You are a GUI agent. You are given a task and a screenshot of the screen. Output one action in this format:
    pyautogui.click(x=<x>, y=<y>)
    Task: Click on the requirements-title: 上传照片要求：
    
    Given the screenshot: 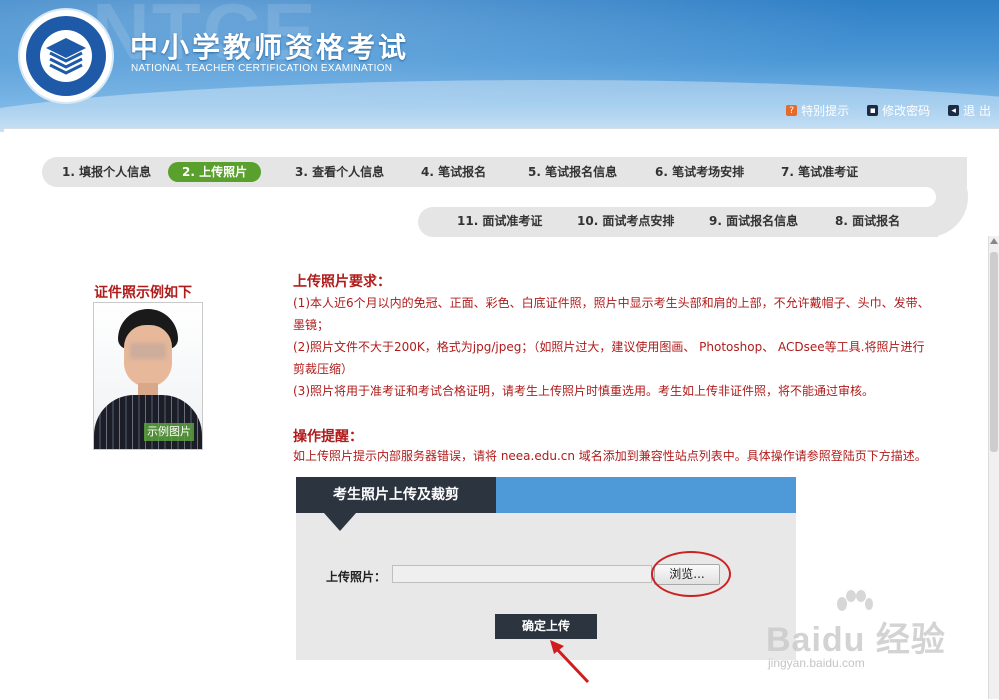 What is the action you would take?
    pyautogui.click(x=342, y=282)
    